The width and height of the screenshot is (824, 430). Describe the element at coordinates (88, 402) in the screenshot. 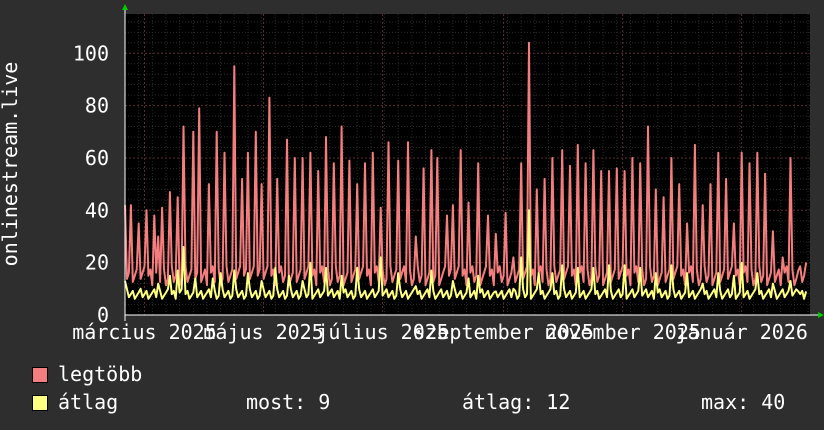

I see `legend-label-avg: átlag` at that location.